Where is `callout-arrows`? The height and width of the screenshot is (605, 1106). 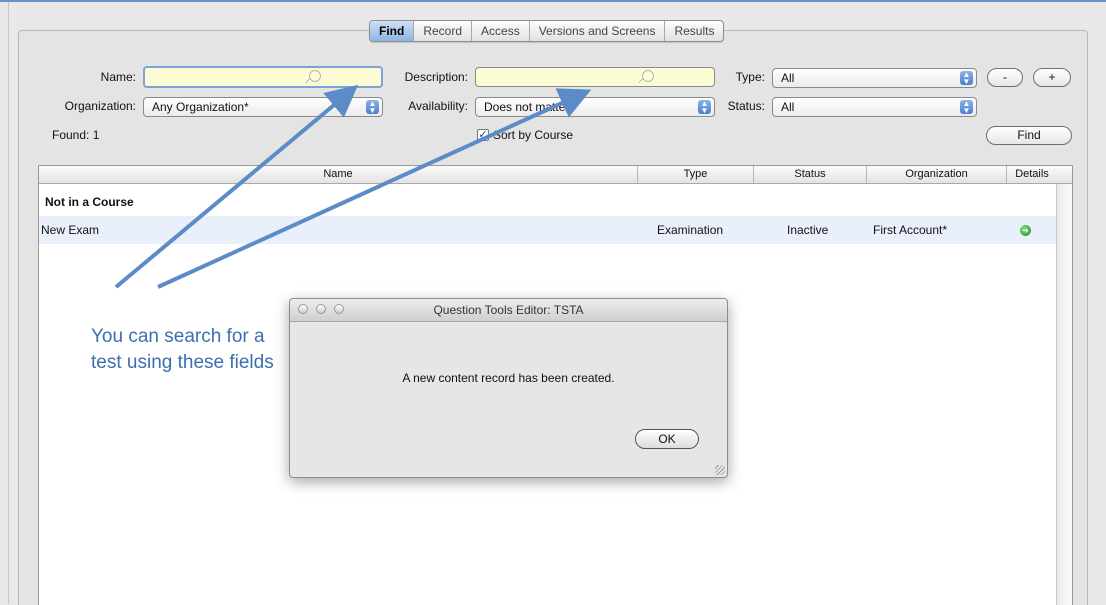
callout-arrows is located at coordinates (353, 186).